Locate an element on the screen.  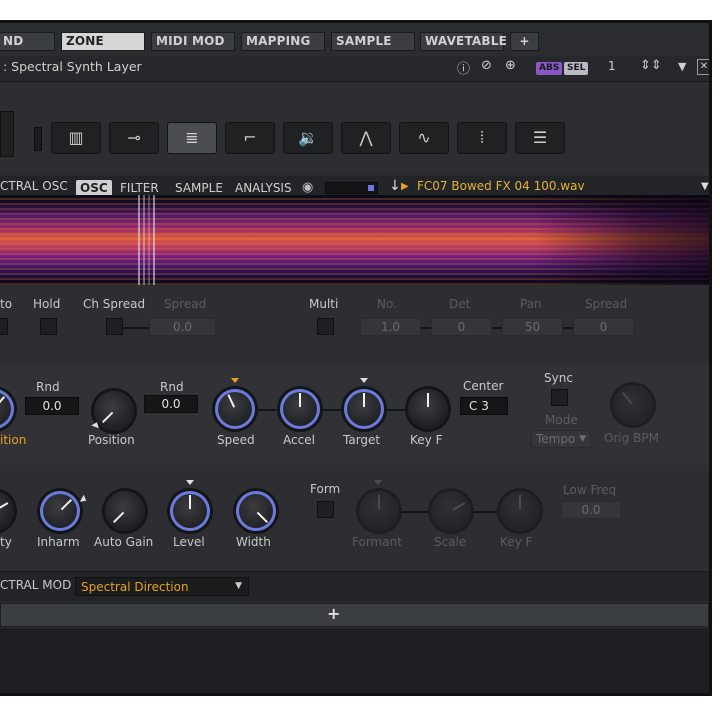
accel-knob is located at coordinates (300, 409).